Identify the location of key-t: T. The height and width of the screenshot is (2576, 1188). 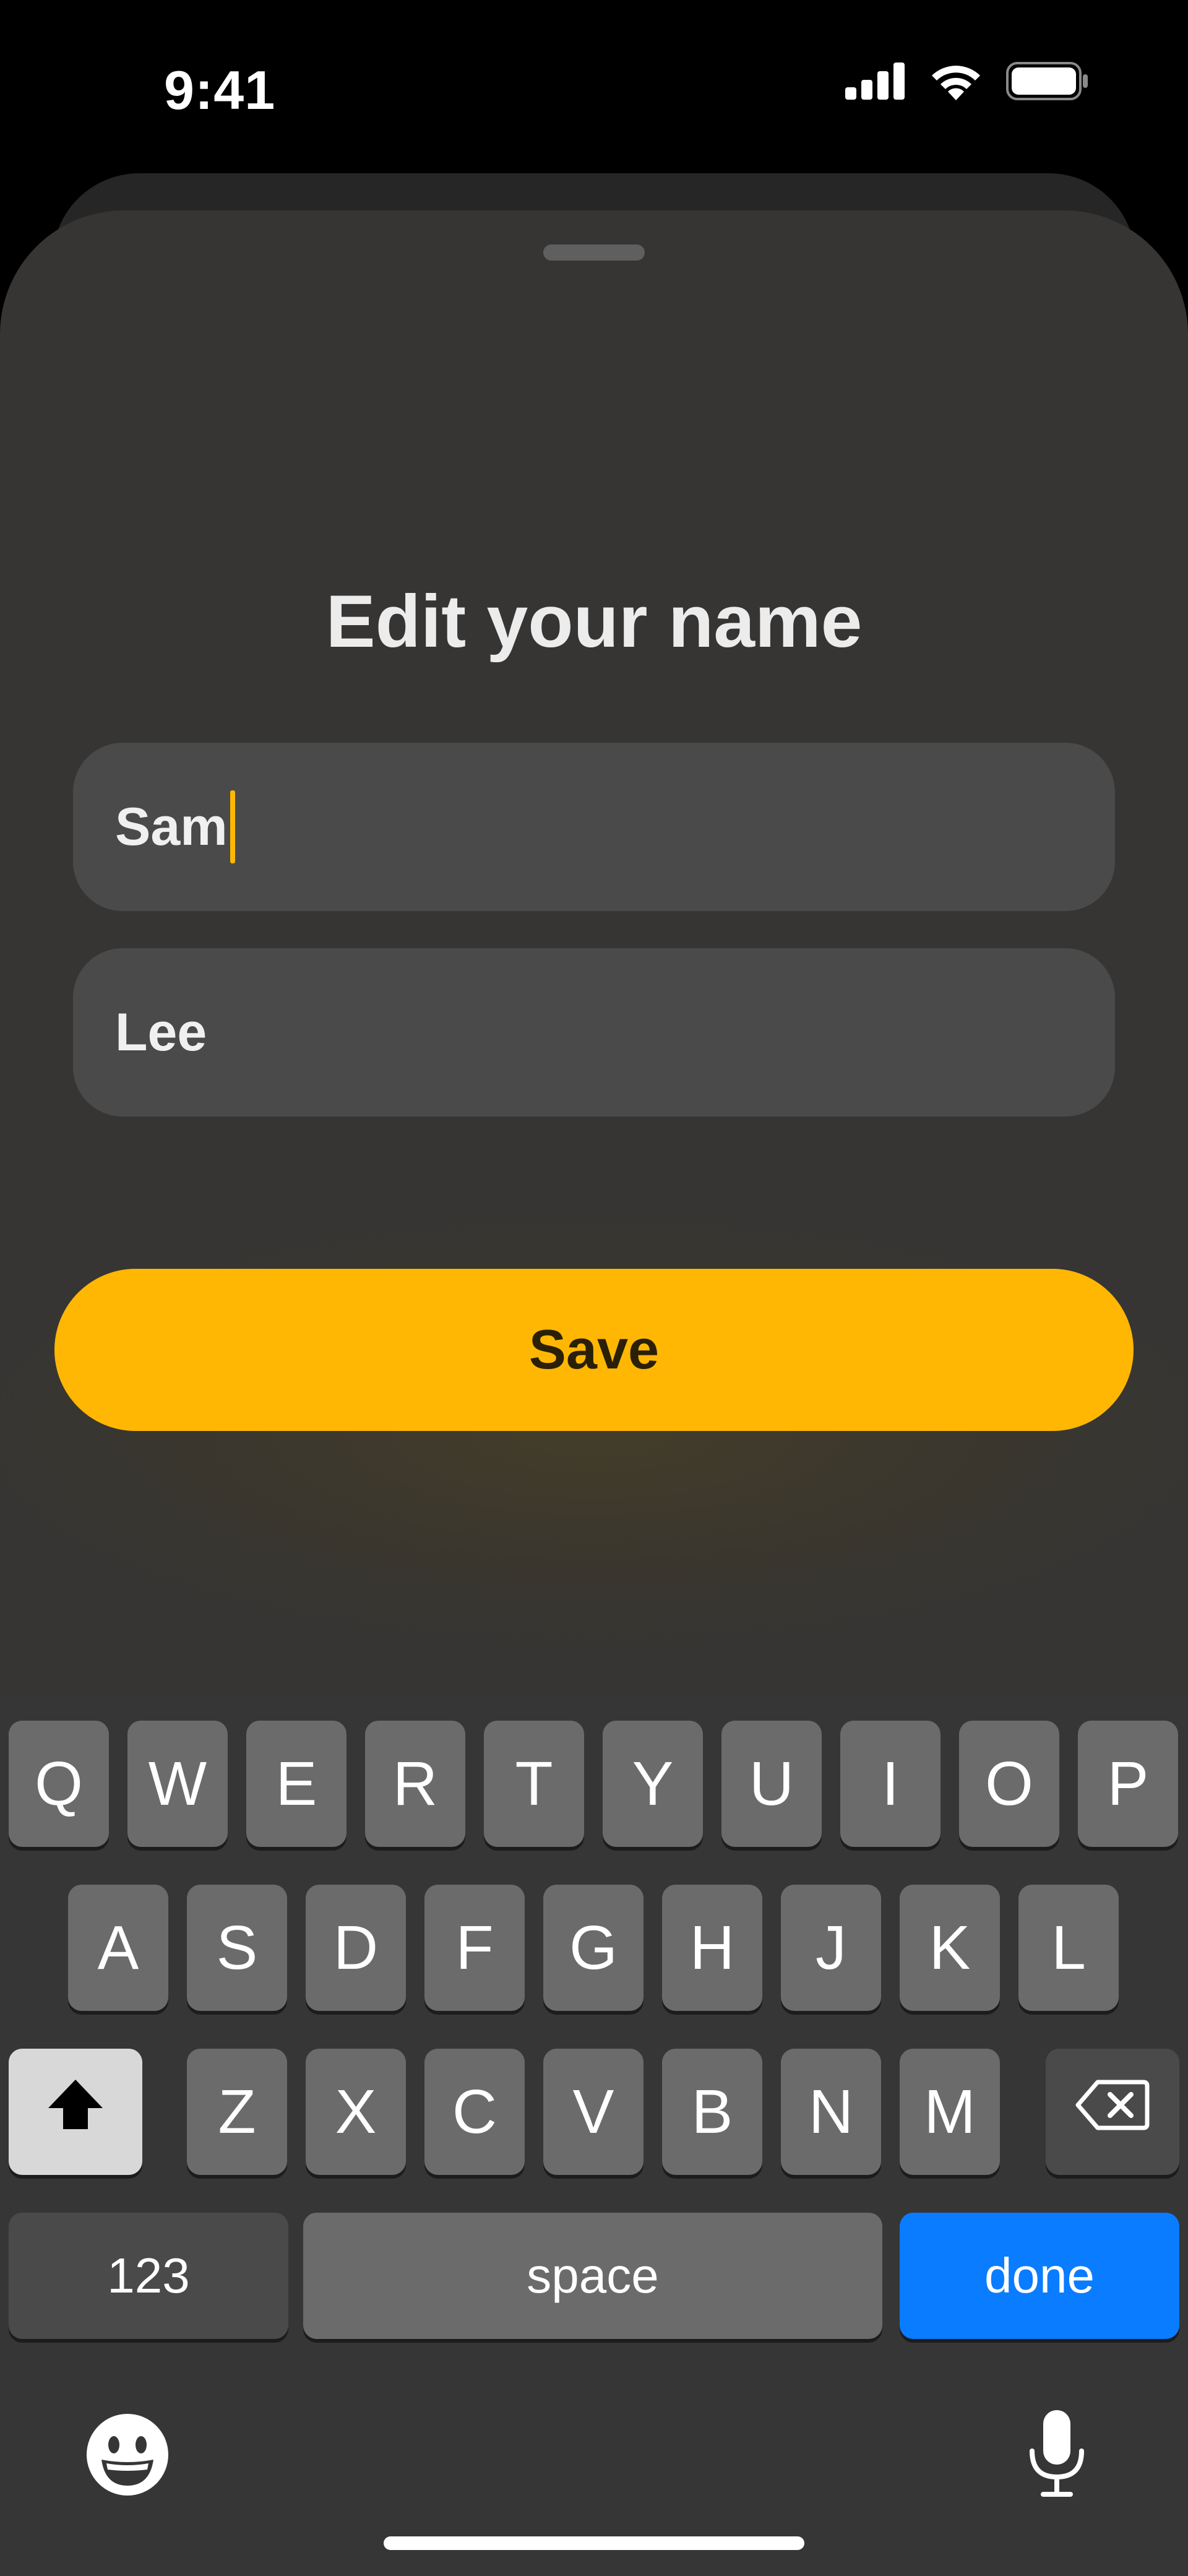
(534, 1784).